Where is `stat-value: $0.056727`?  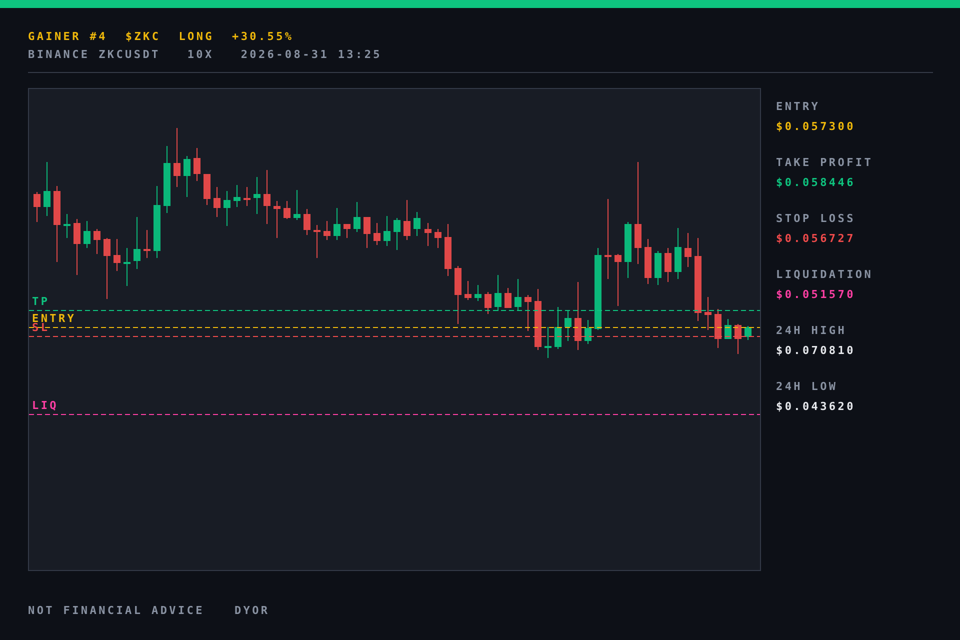 stat-value: $0.056727 is located at coordinates (816, 239).